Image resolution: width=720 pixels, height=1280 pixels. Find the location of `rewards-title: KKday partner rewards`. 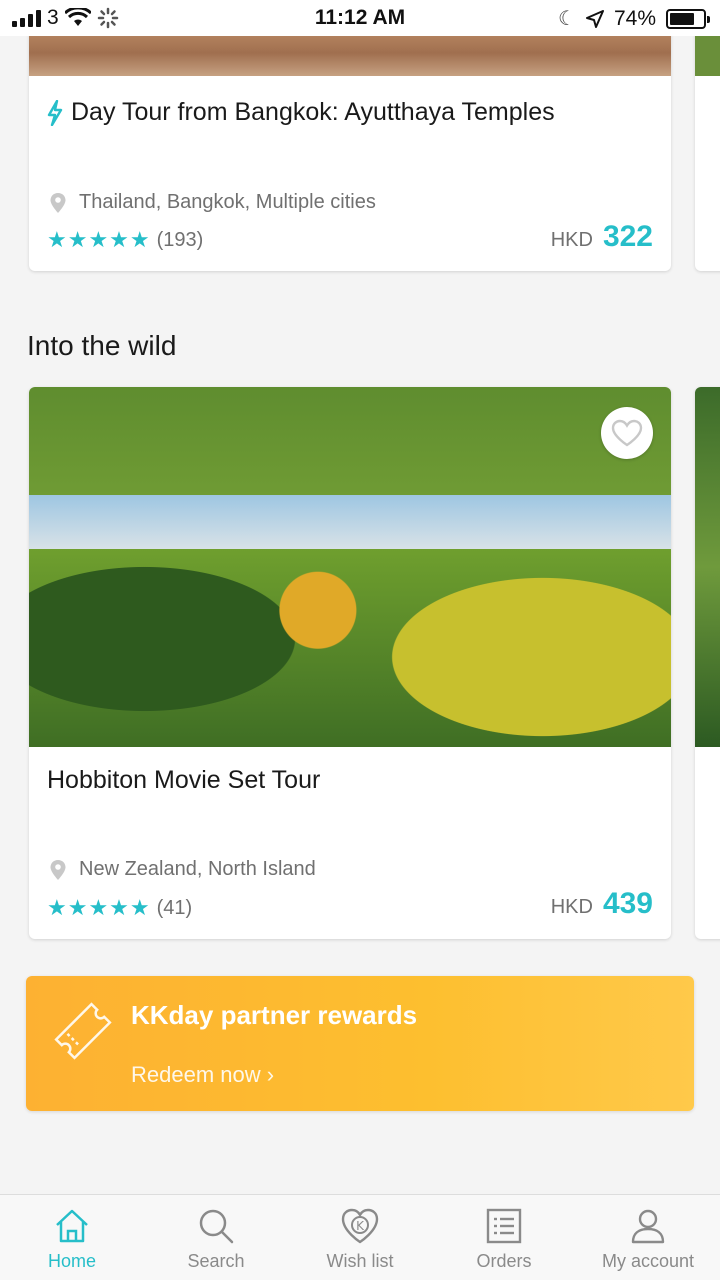

rewards-title: KKday partner rewards is located at coordinates (274, 1015).